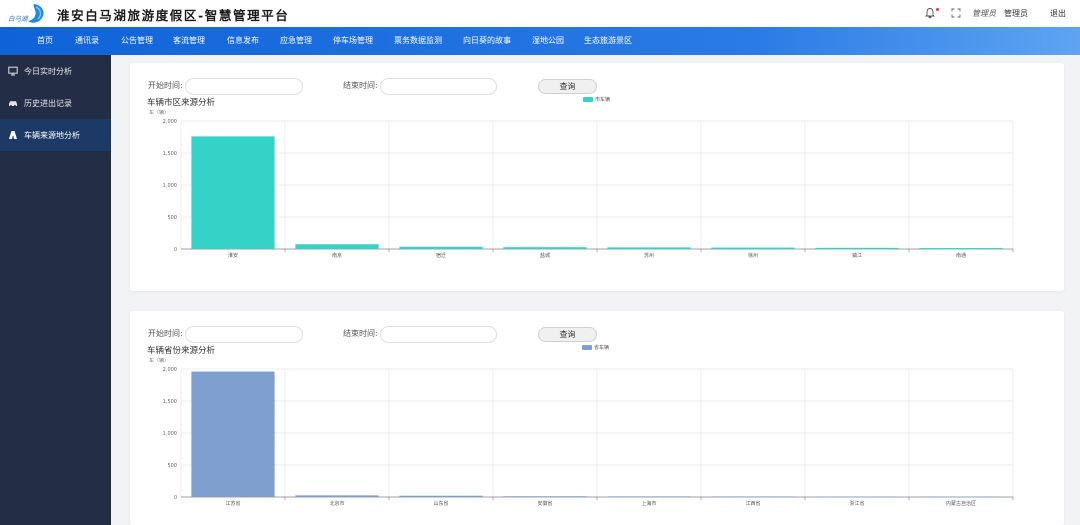 The width and height of the screenshot is (1080, 525). I want to click on bell-icon, so click(931, 13).